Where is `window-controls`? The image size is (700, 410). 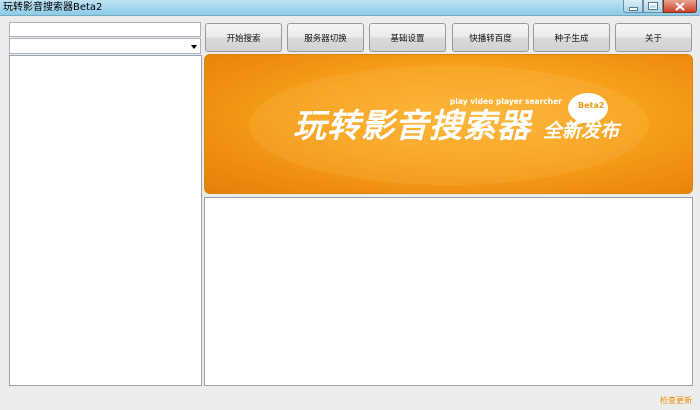
window-controls is located at coordinates (660, 7).